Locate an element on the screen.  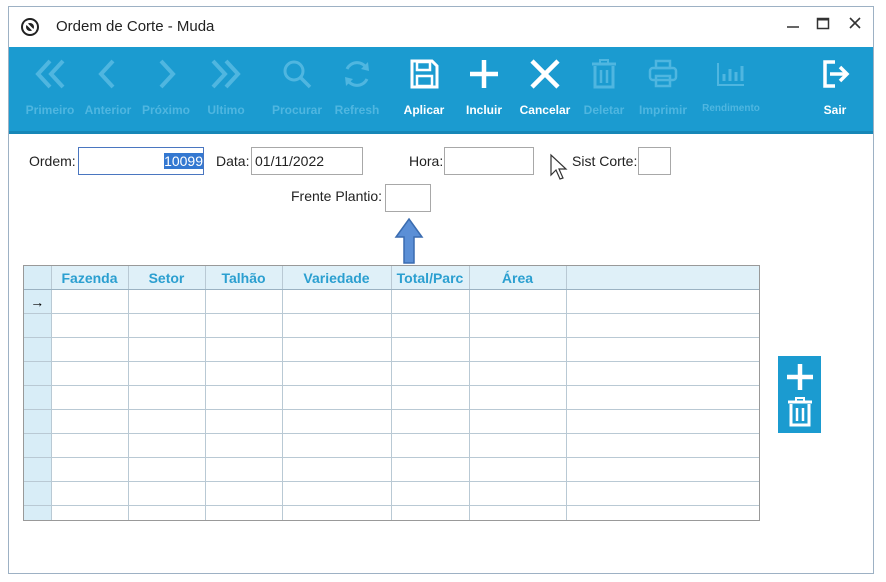
procurar-button: Procurar is located at coordinates (297, 89).